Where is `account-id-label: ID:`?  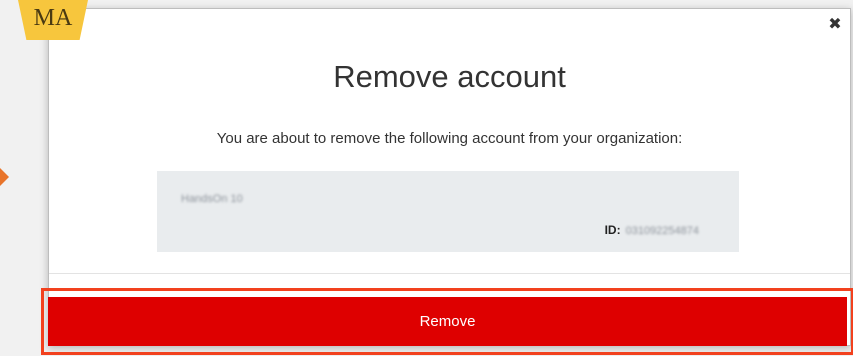
account-id-label: ID: is located at coordinates (612, 230).